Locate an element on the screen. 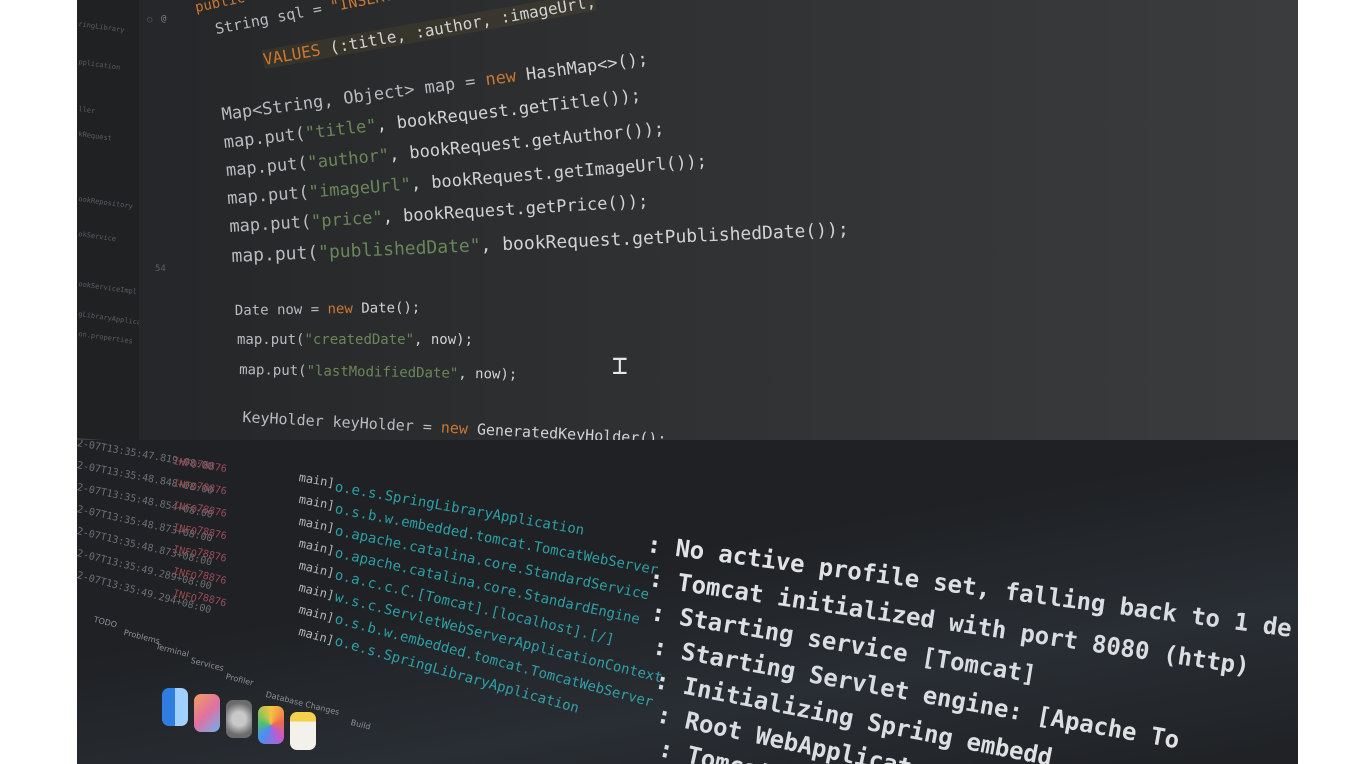 Image resolution: width=1358 pixels, height=764 pixels. photos-icon is located at coordinates (271, 725).